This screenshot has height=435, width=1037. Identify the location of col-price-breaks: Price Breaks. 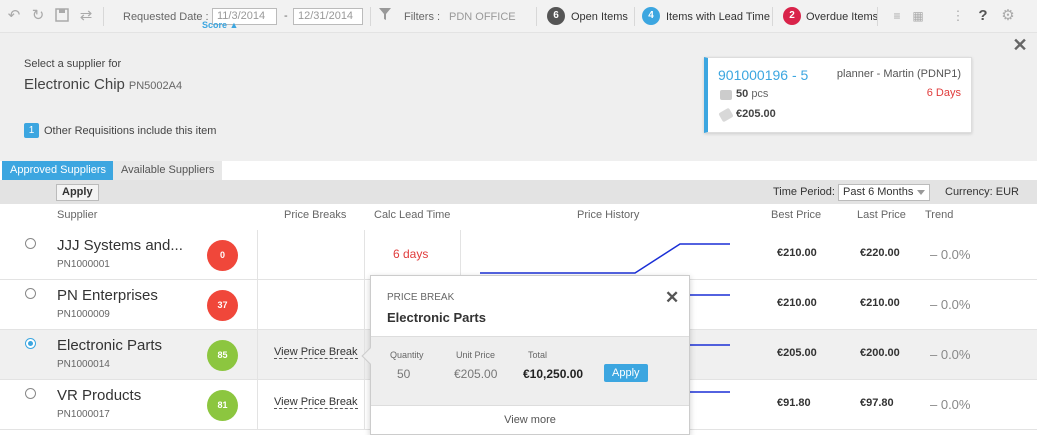
(315, 215).